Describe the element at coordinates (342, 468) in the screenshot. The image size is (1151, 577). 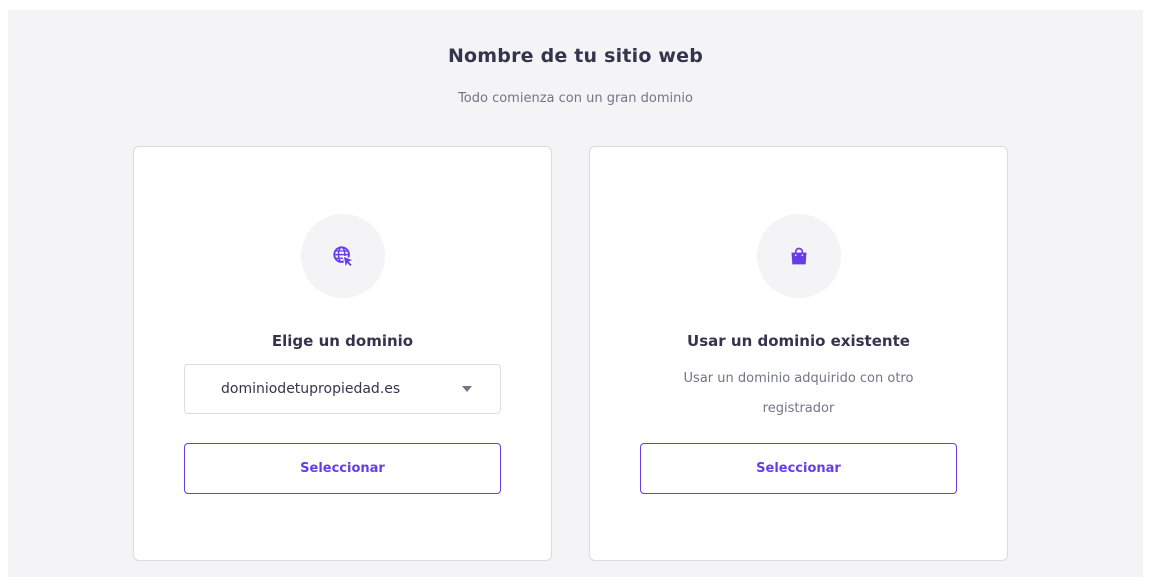
I see `select-domain-button: Seleccionar` at that location.